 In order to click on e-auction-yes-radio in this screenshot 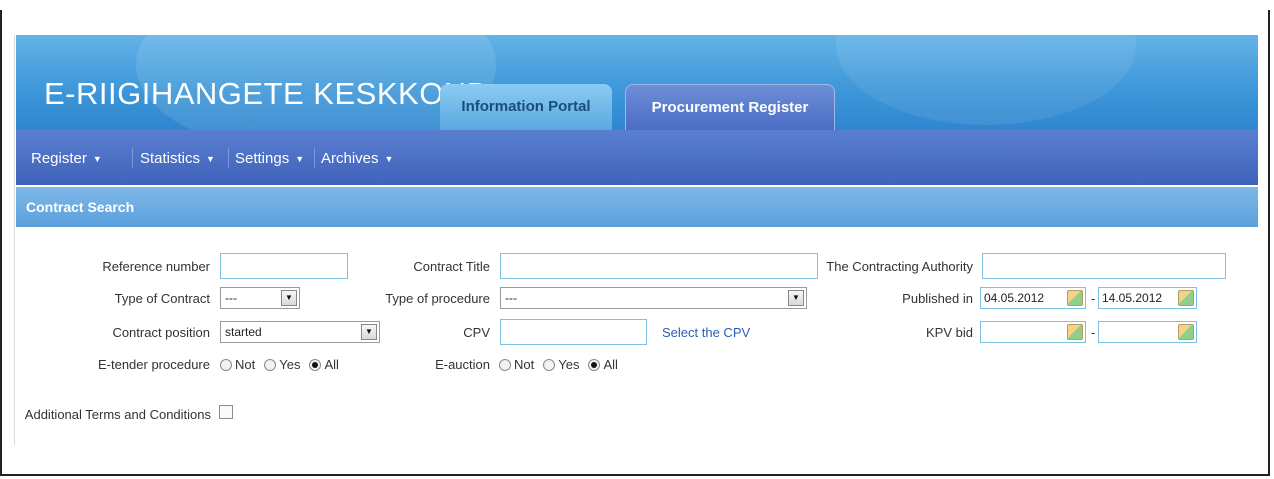, I will do `click(549, 364)`.